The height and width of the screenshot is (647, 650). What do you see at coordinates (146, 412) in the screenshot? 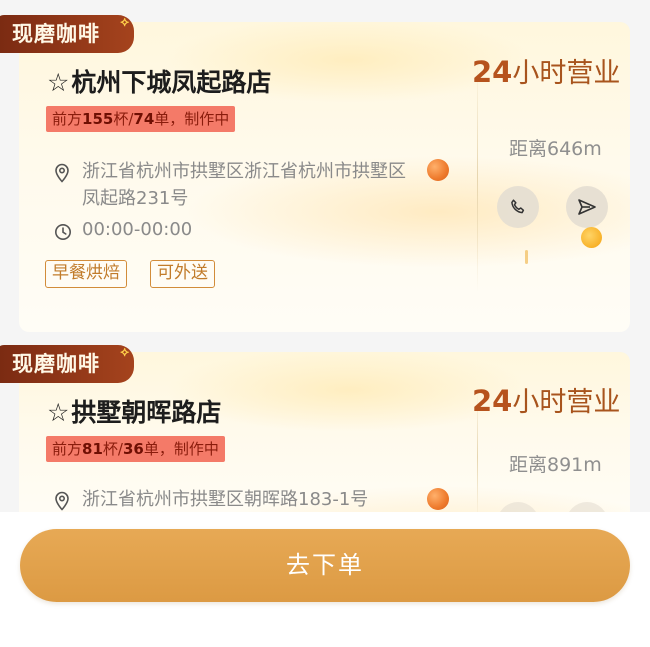
I see `store-name-text: 拱墅朝晖路店` at bounding box center [146, 412].